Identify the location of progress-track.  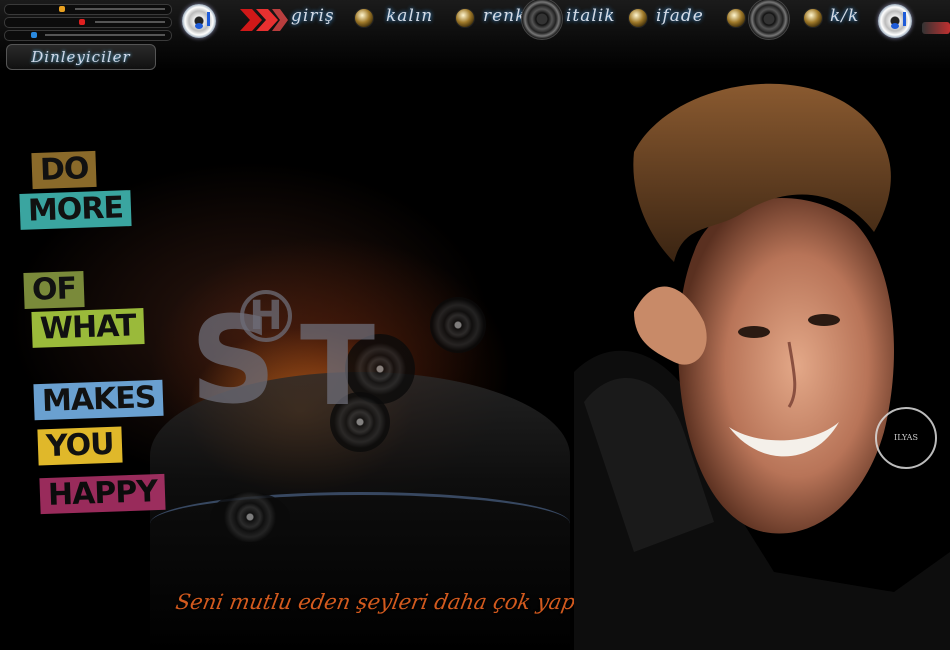
(120, 9).